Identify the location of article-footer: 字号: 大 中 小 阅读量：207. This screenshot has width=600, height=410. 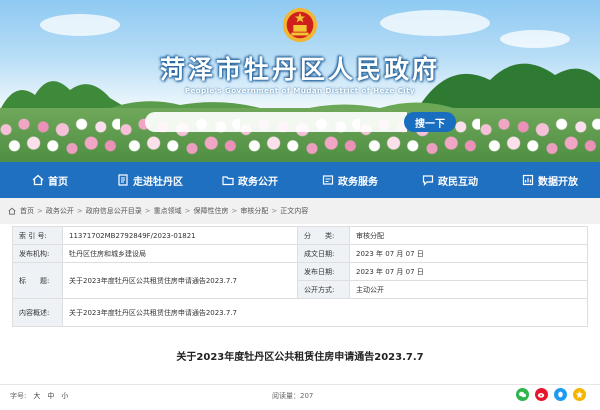
(300, 394).